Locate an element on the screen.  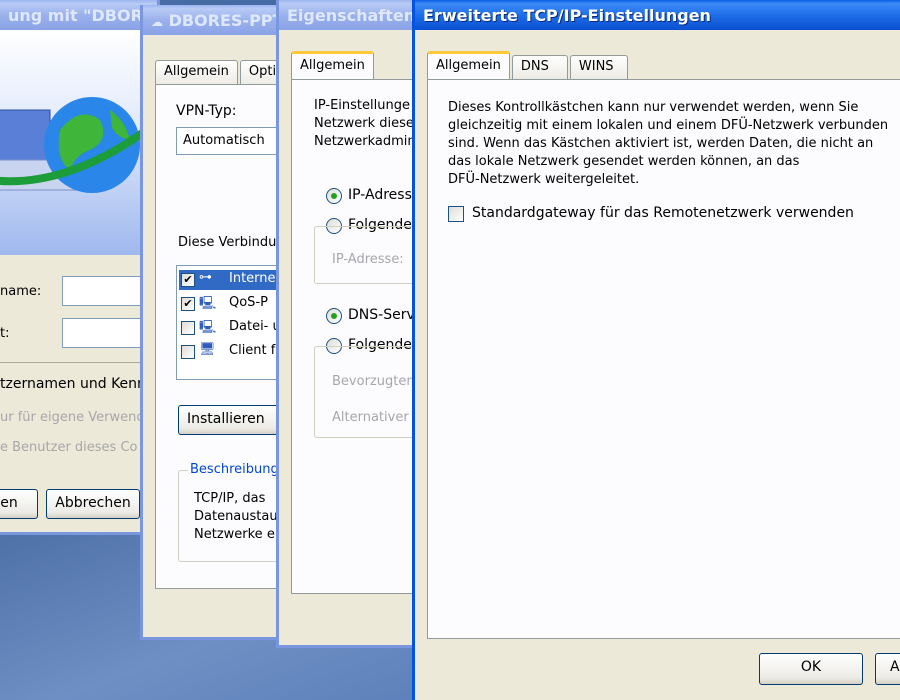
ip-auto-label: IP-Adress is located at coordinates (380, 195).